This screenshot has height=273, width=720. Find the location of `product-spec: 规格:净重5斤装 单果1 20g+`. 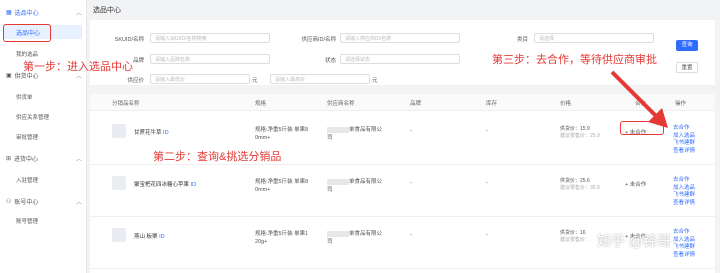

product-spec: 规格:净重5斤装 单果1 20g+ is located at coordinates (282, 238).